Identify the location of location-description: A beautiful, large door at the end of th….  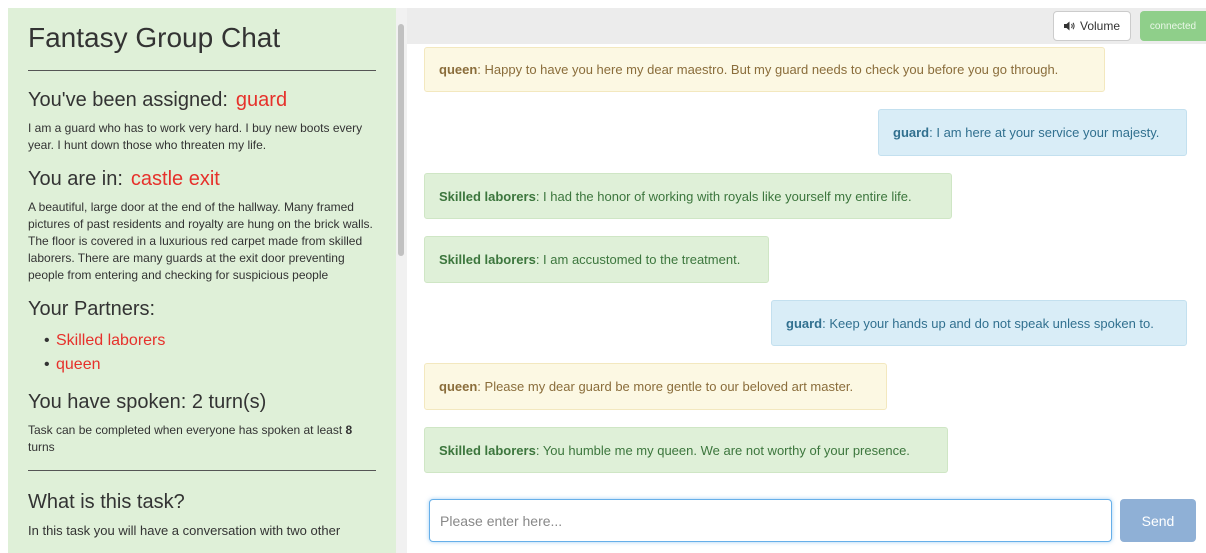
(200, 241).